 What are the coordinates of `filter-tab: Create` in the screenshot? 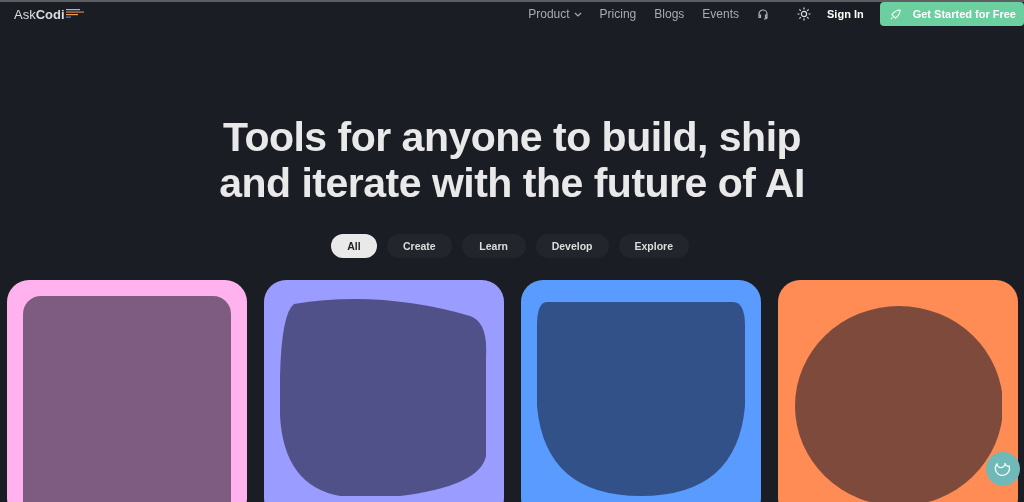 It's located at (419, 246).